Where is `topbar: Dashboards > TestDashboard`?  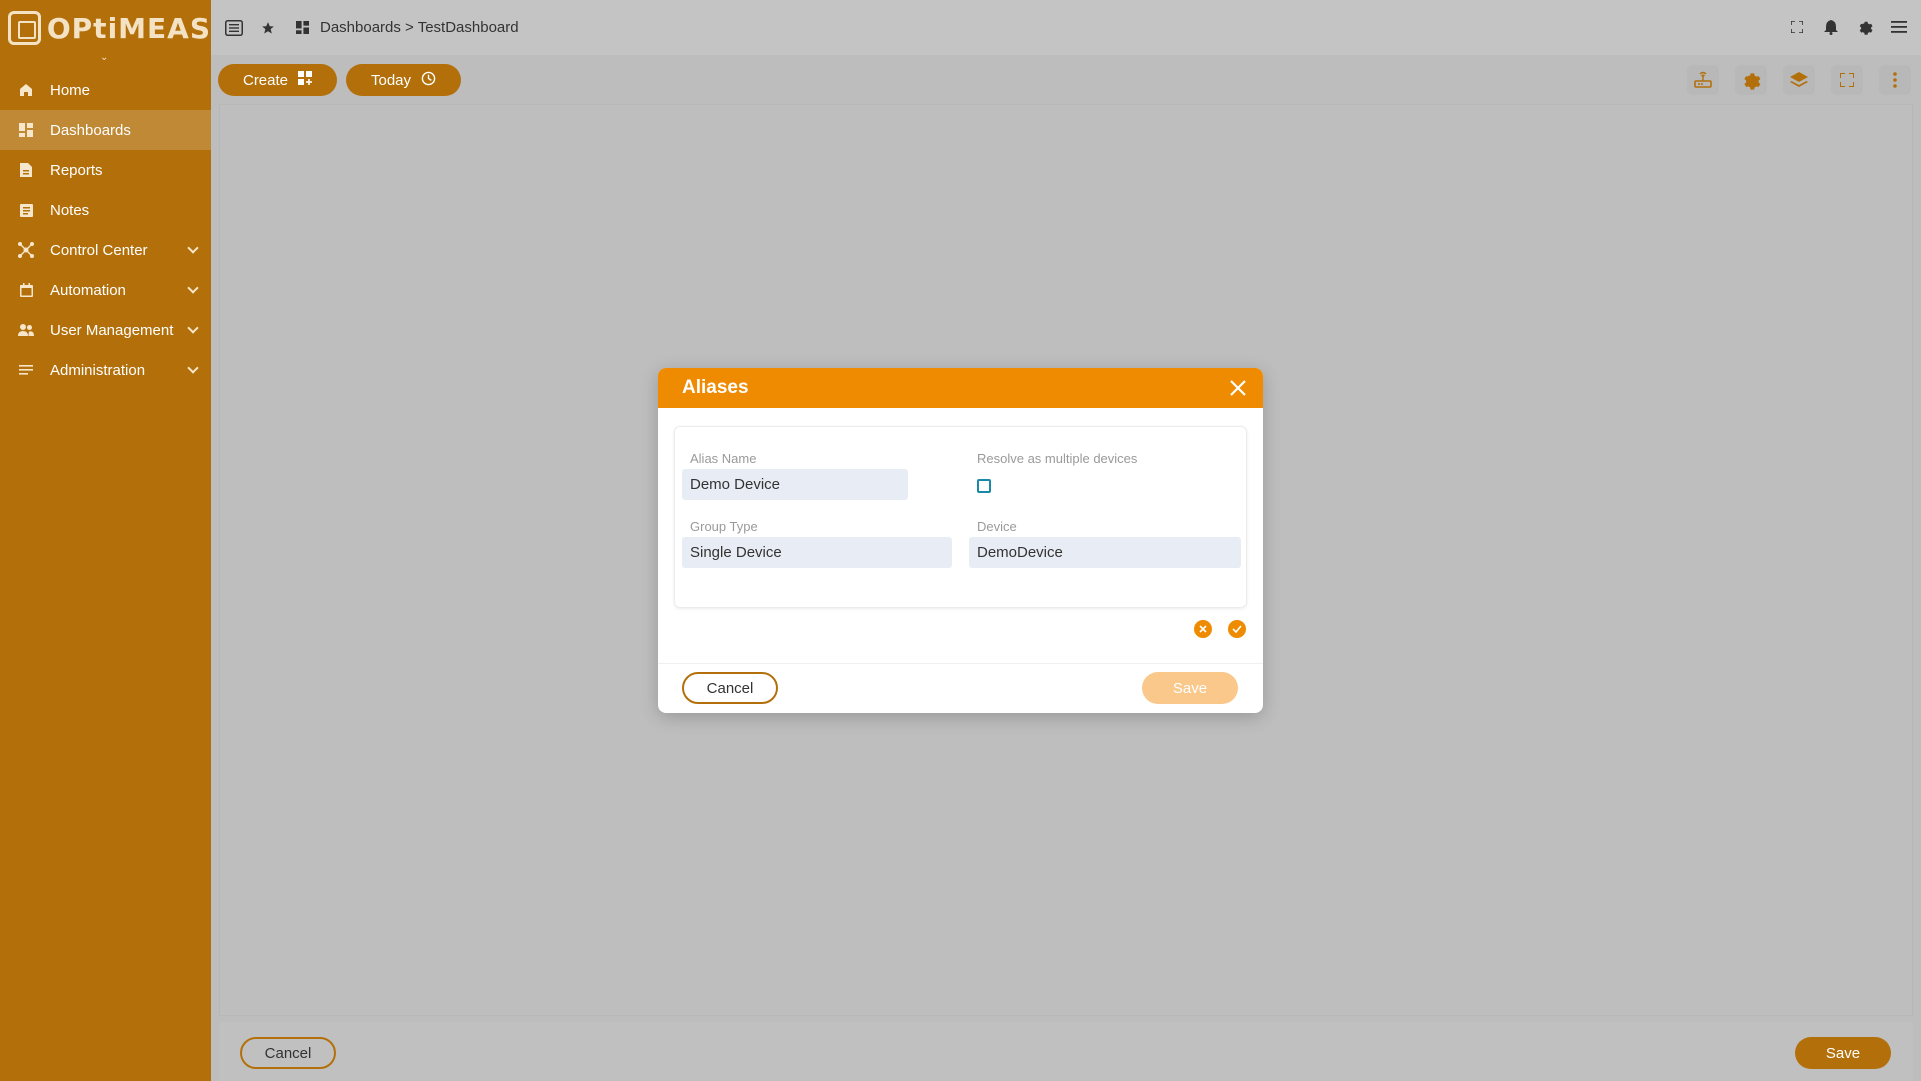 topbar: Dashboards > TestDashboard is located at coordinates (1066, 27).